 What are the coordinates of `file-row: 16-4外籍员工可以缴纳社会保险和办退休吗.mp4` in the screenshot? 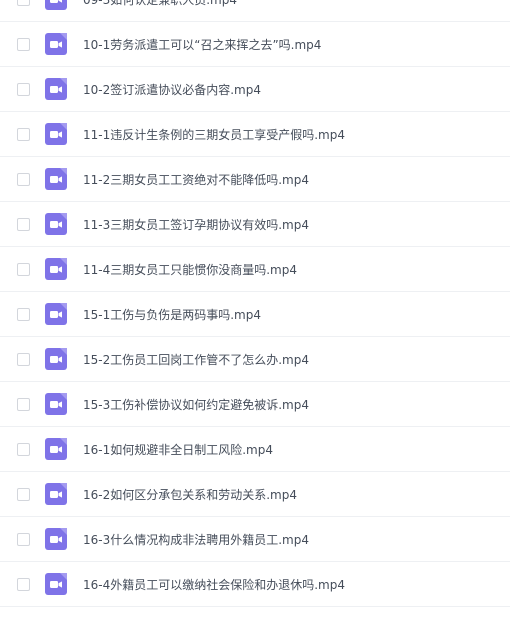 It's located at (255, 584).